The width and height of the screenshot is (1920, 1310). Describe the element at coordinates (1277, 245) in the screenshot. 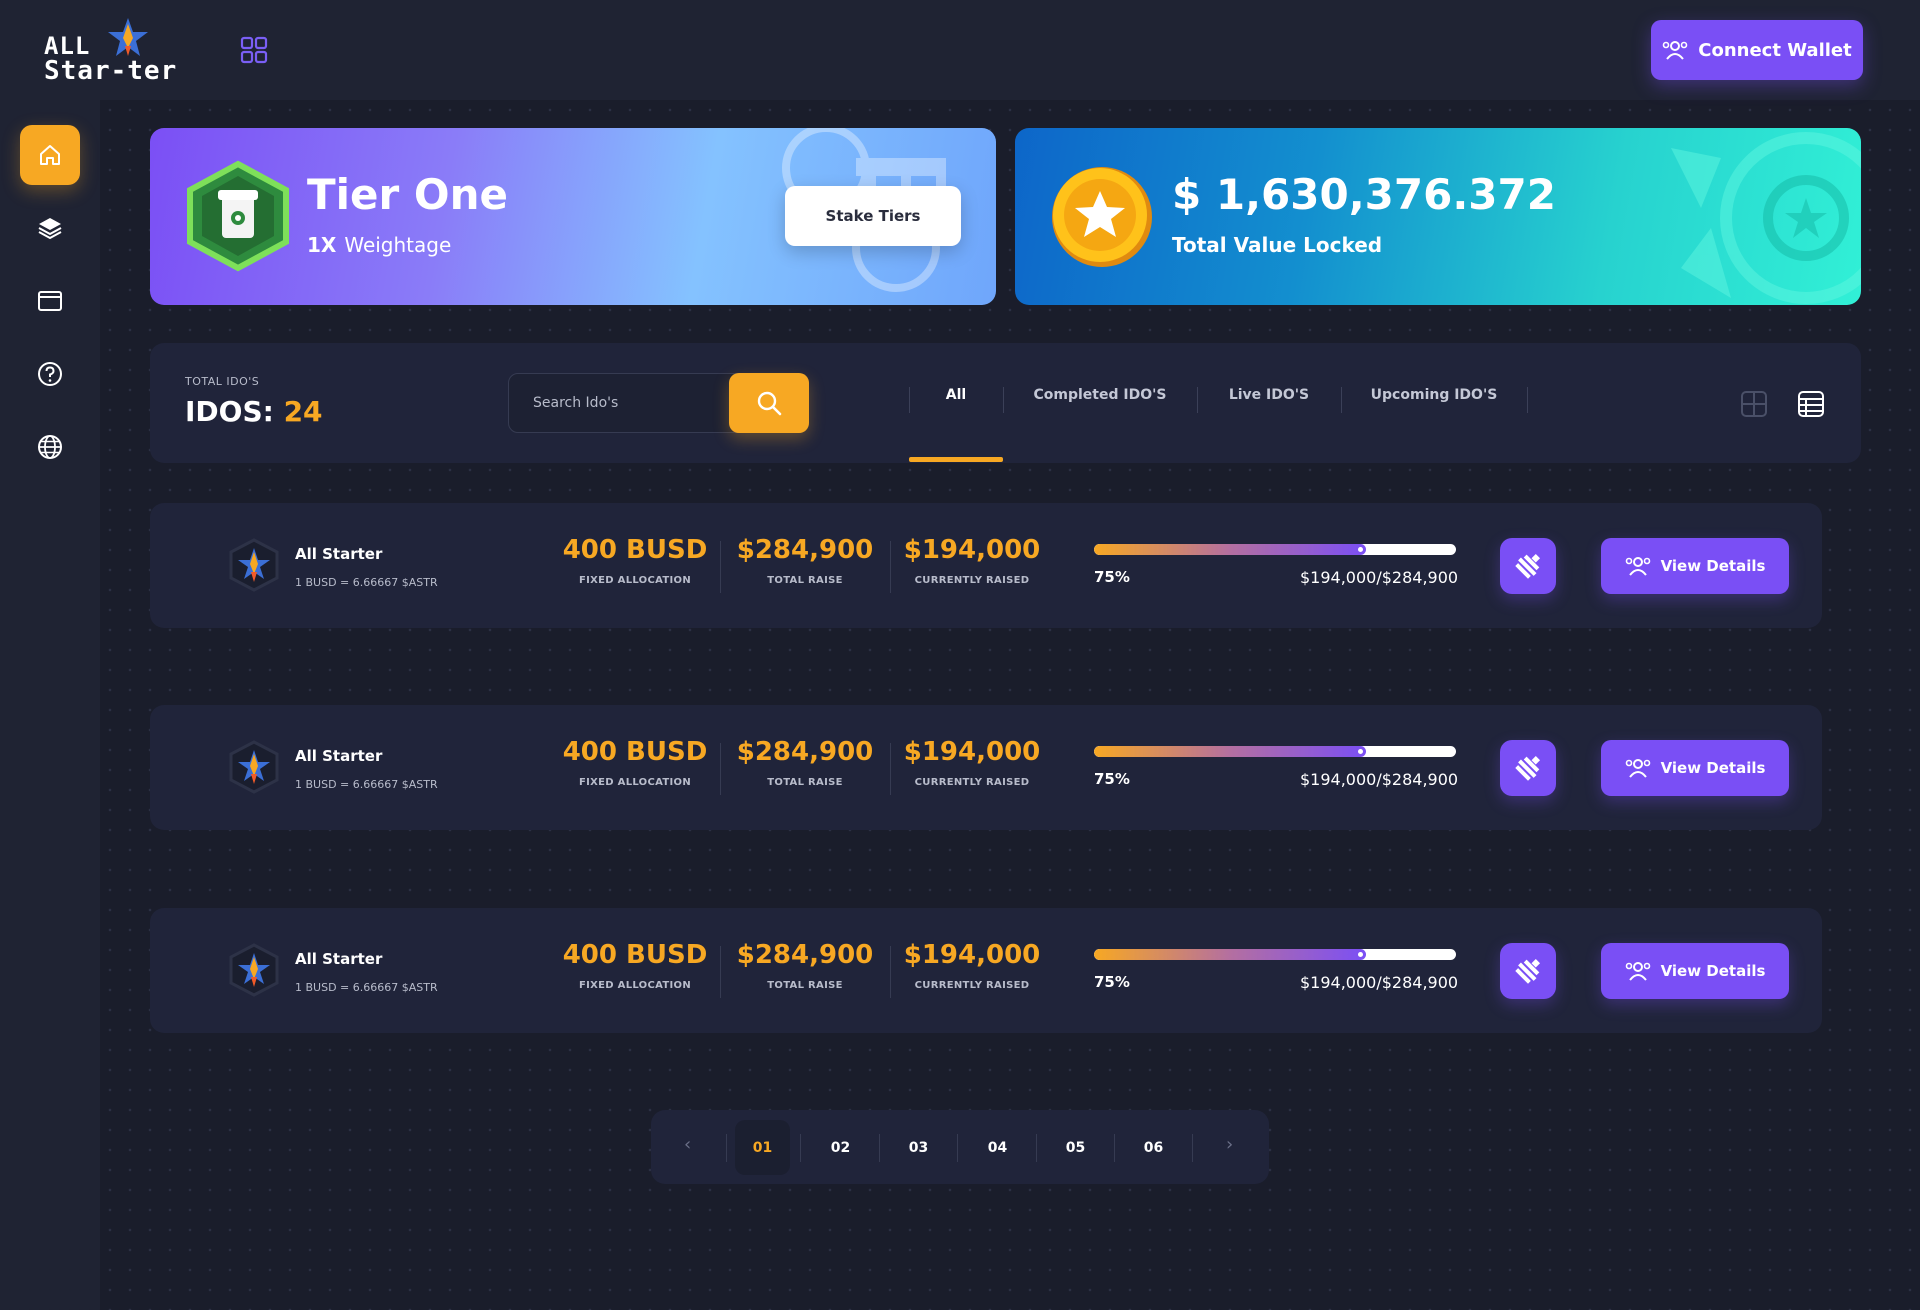

I see `tvl-label: Total Value Locked` at that location.